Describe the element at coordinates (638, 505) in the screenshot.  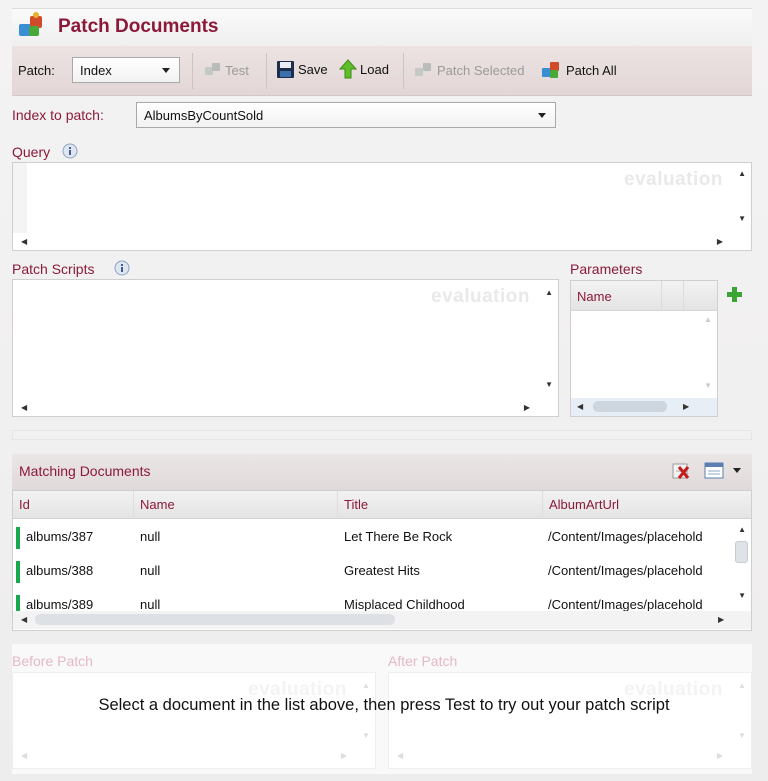
I see `column-header-albumarturl: AlbumArtUrl` at that location.